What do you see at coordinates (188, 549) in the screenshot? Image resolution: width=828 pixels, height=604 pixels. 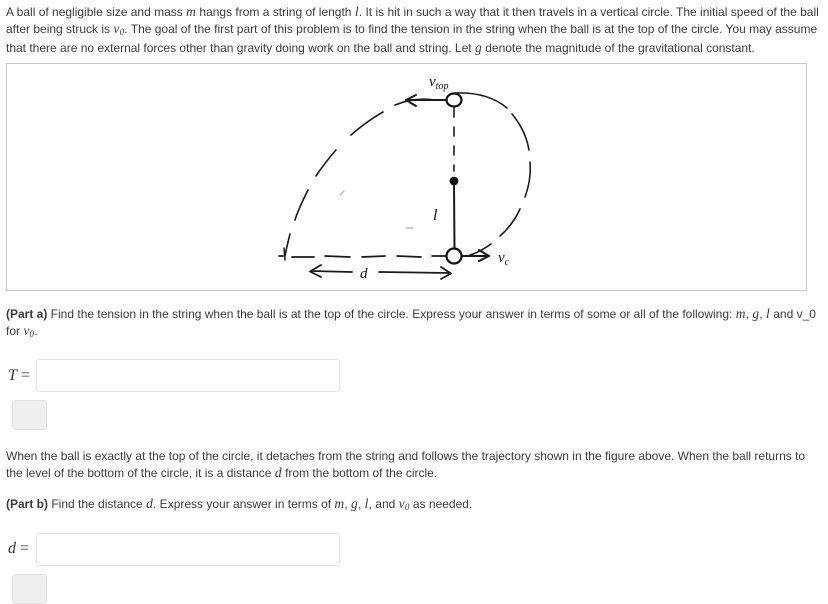 I see `part-b-answer-input` at bounding box center [188, 549].